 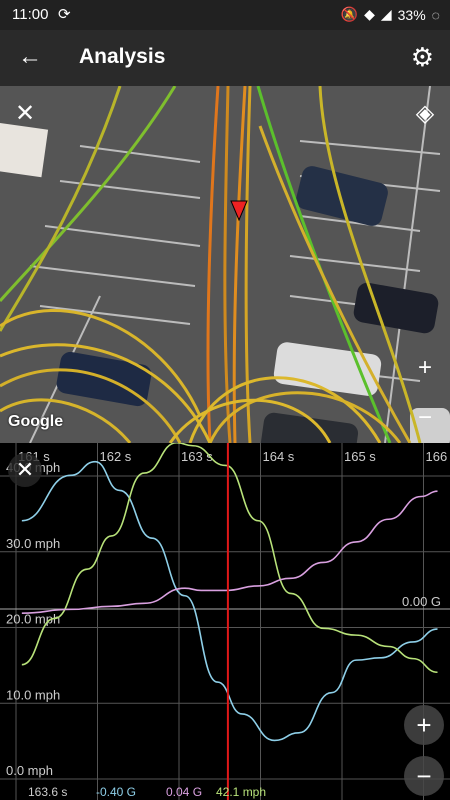 I want to click on status-bar: 11:00 ⟳ 🔕 ◆ ◢ 33% ◌, so click(x=225, y=15).